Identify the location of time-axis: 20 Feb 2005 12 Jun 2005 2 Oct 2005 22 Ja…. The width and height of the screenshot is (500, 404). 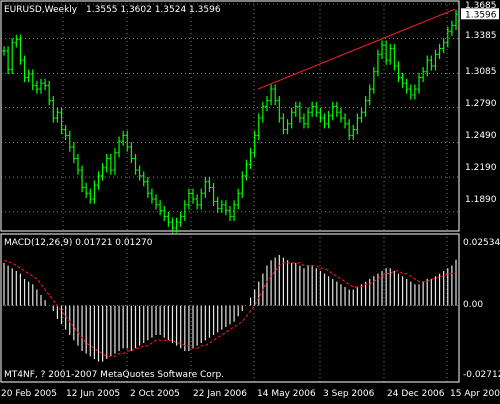
(250, 394).